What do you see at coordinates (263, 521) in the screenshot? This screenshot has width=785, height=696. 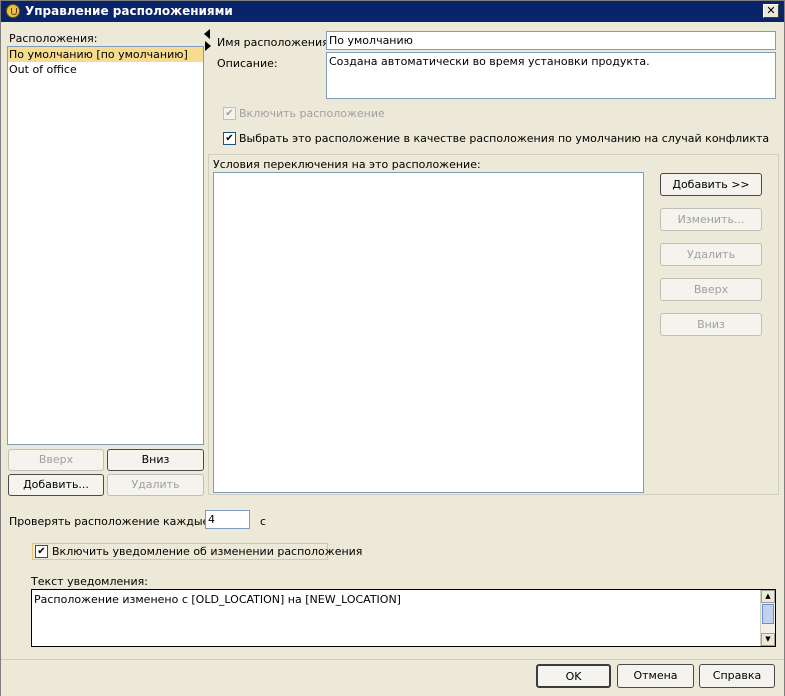 I see `check-interval-unit: с` at bounding box center [263, 521].